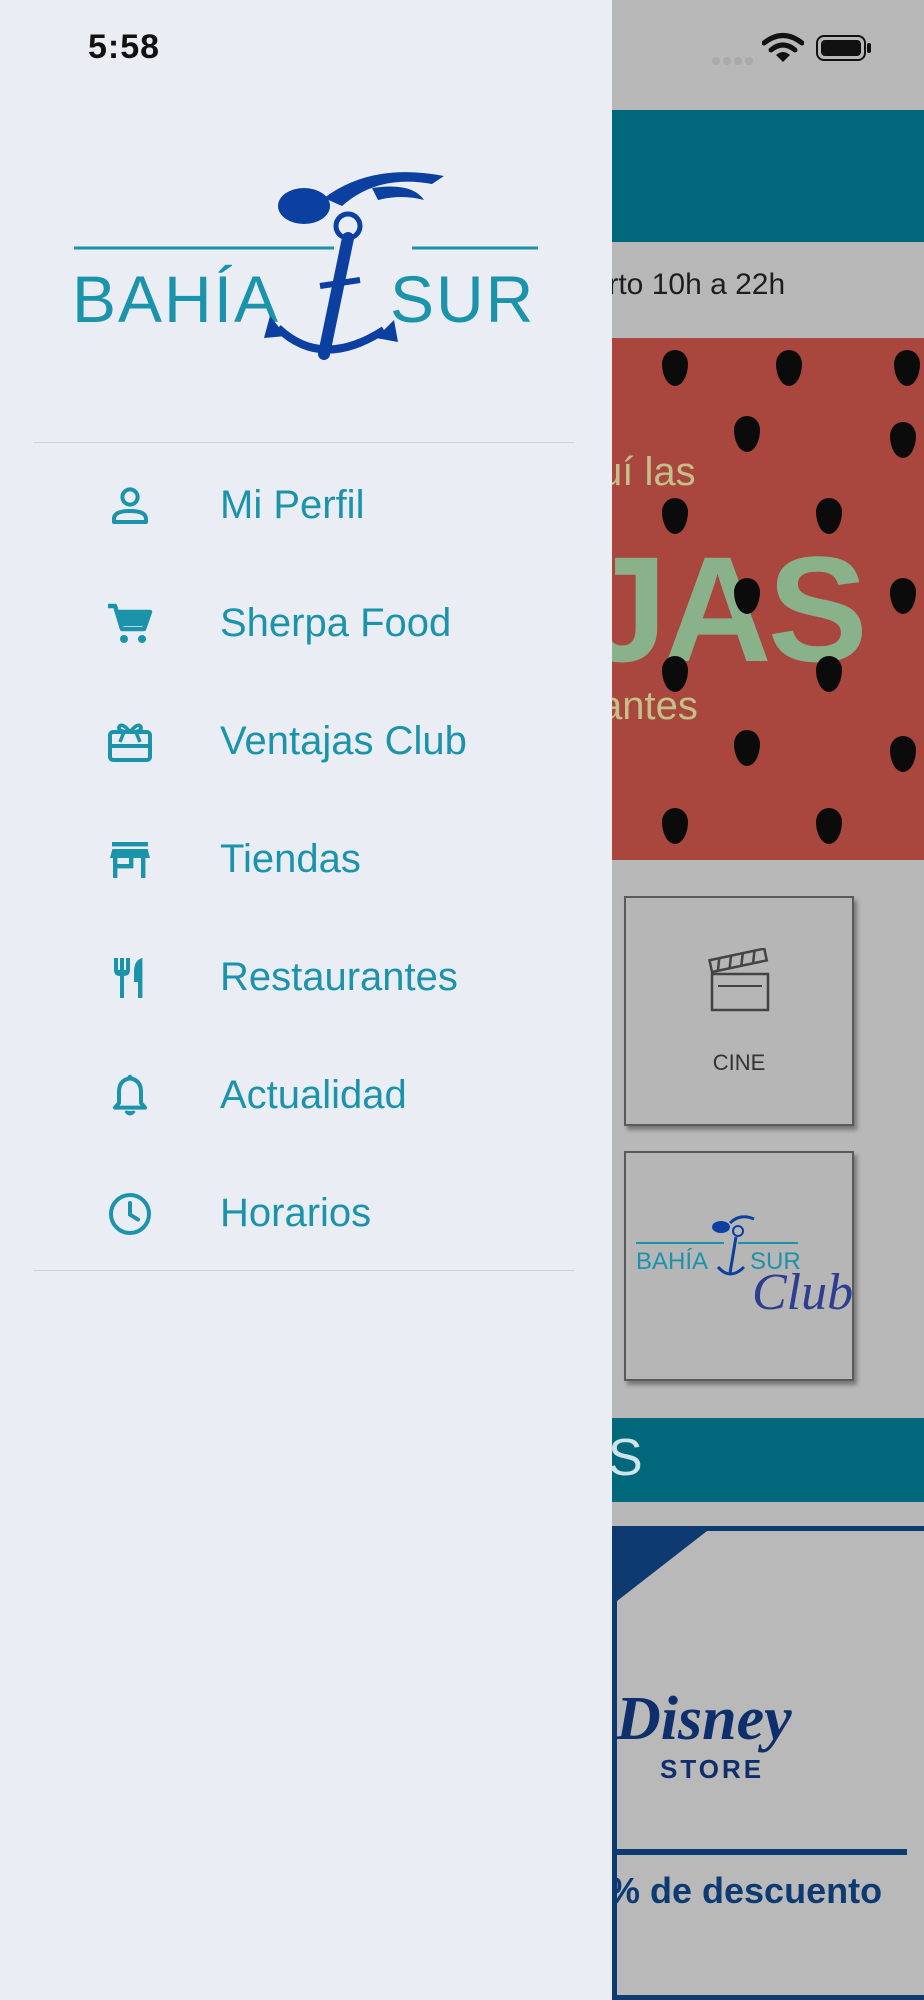  I want to click on menu-label: Actualidad, so click(313, 1095).